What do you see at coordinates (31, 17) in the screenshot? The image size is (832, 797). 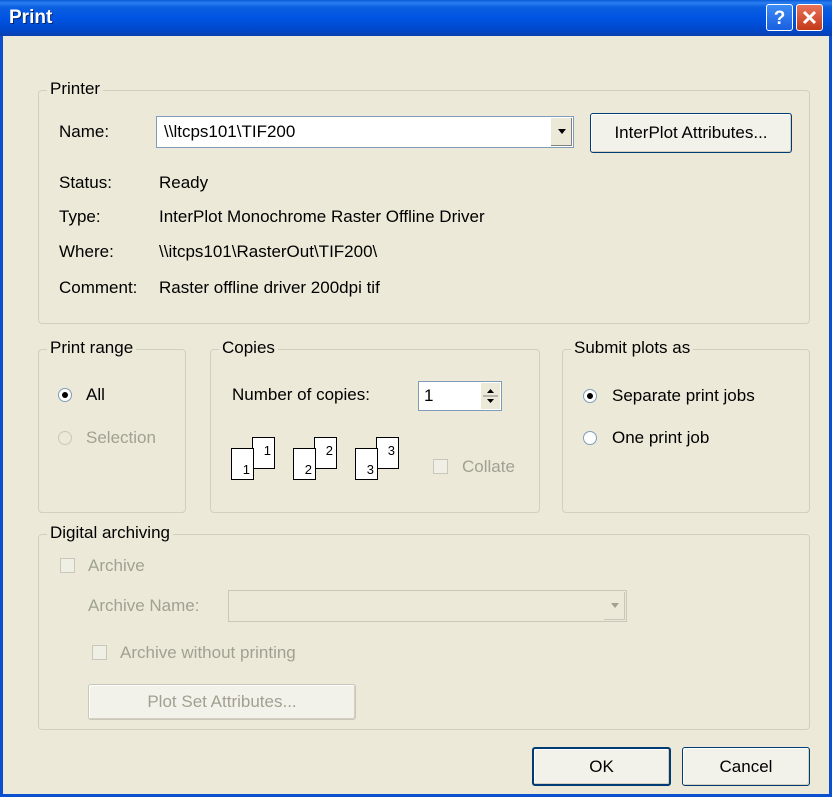 I see `window-title: Print` at bounding box center [31, 17].